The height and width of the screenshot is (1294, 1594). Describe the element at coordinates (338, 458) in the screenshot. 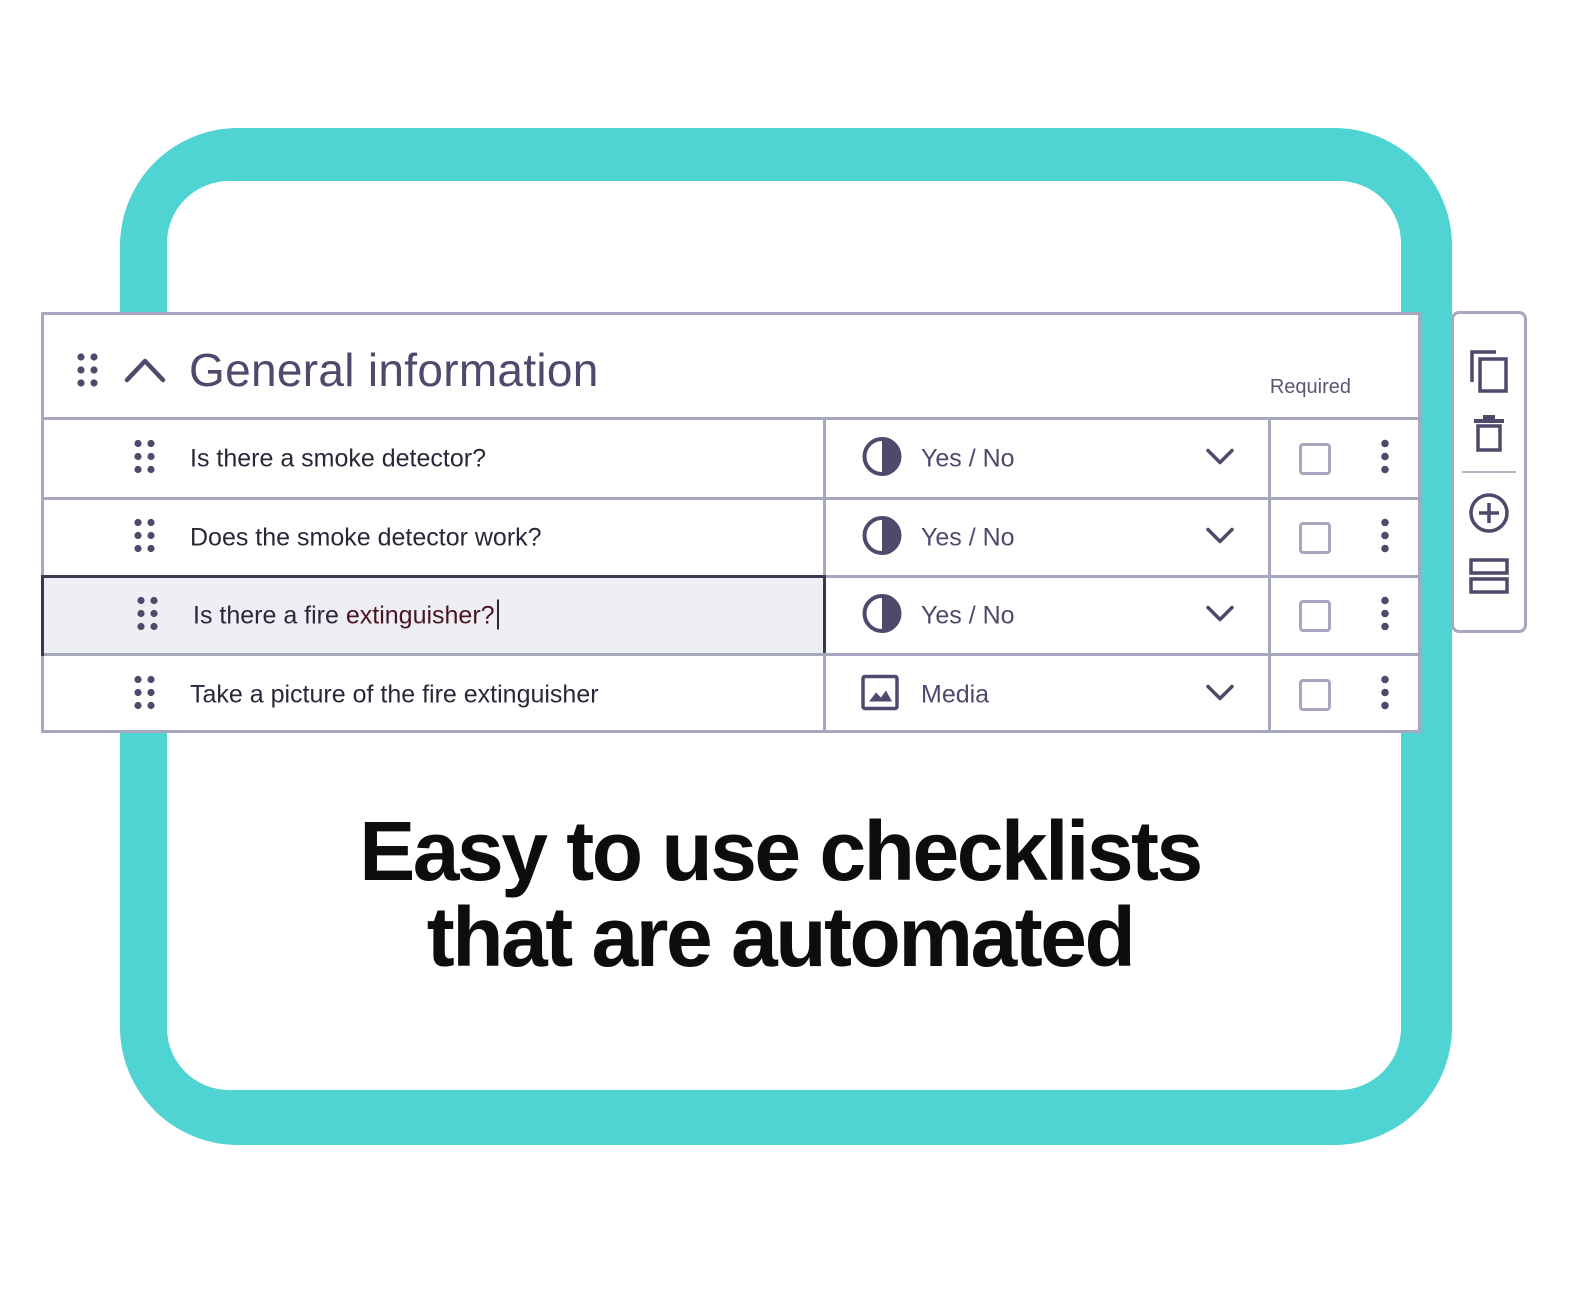

I see `question-text: Is there a smoke detector?` at that location.